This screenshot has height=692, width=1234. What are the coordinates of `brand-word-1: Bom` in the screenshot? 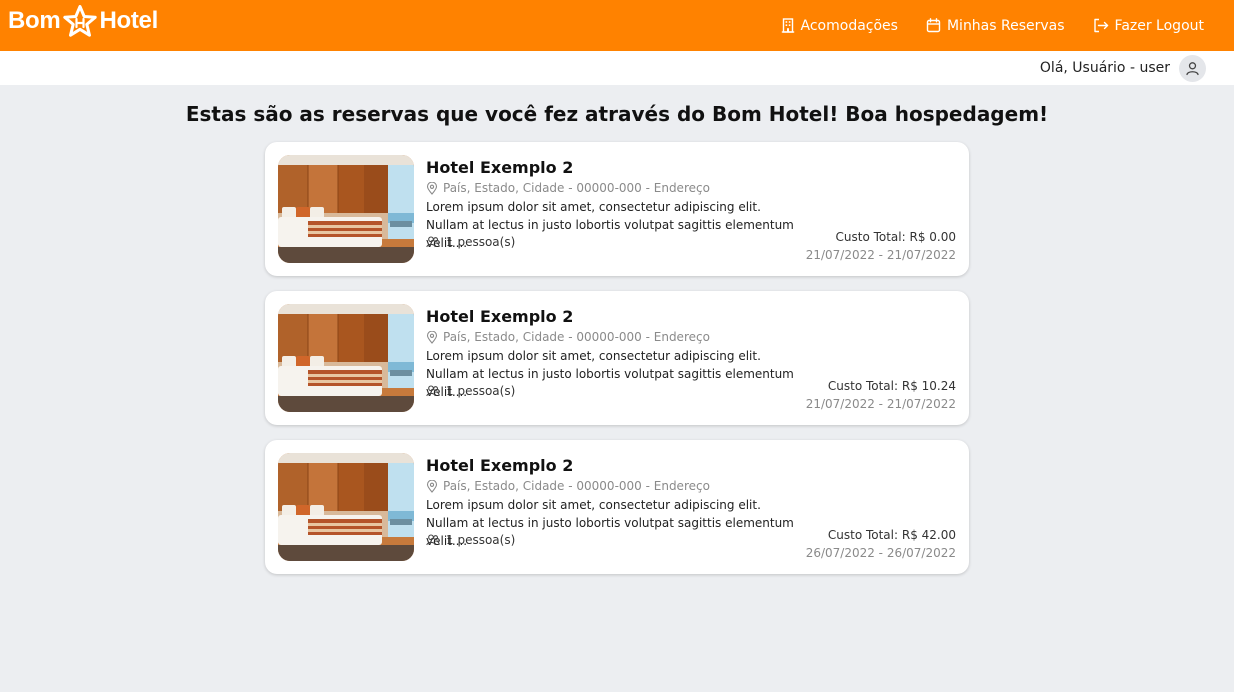 It's located at (34, 20).